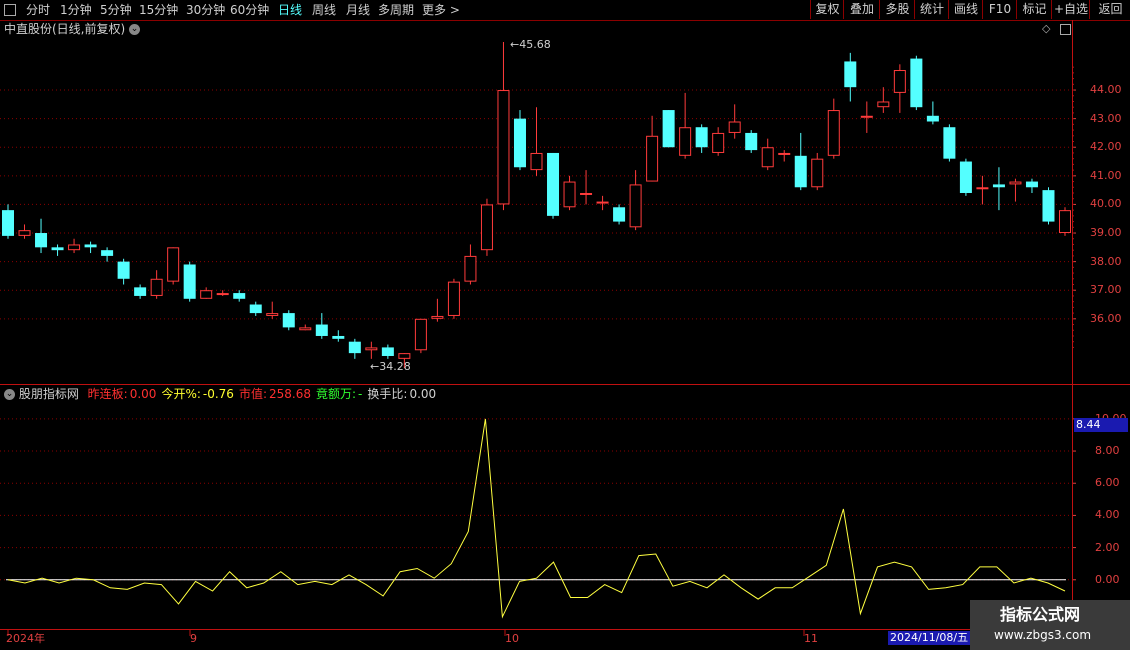  What do you see at coordinates (181, 394) in the screenshot?
I see `indicator-field-label: 今开%:` at bounding box center [181, 394].